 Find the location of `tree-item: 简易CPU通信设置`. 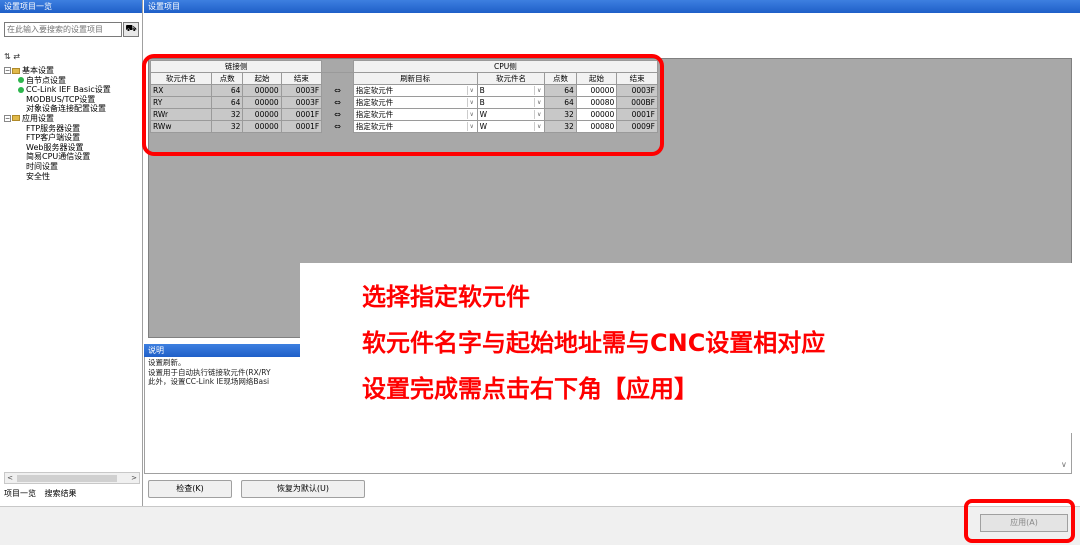

tree-item: 简易CPU通信设置 is located at coordinates (72, 157).